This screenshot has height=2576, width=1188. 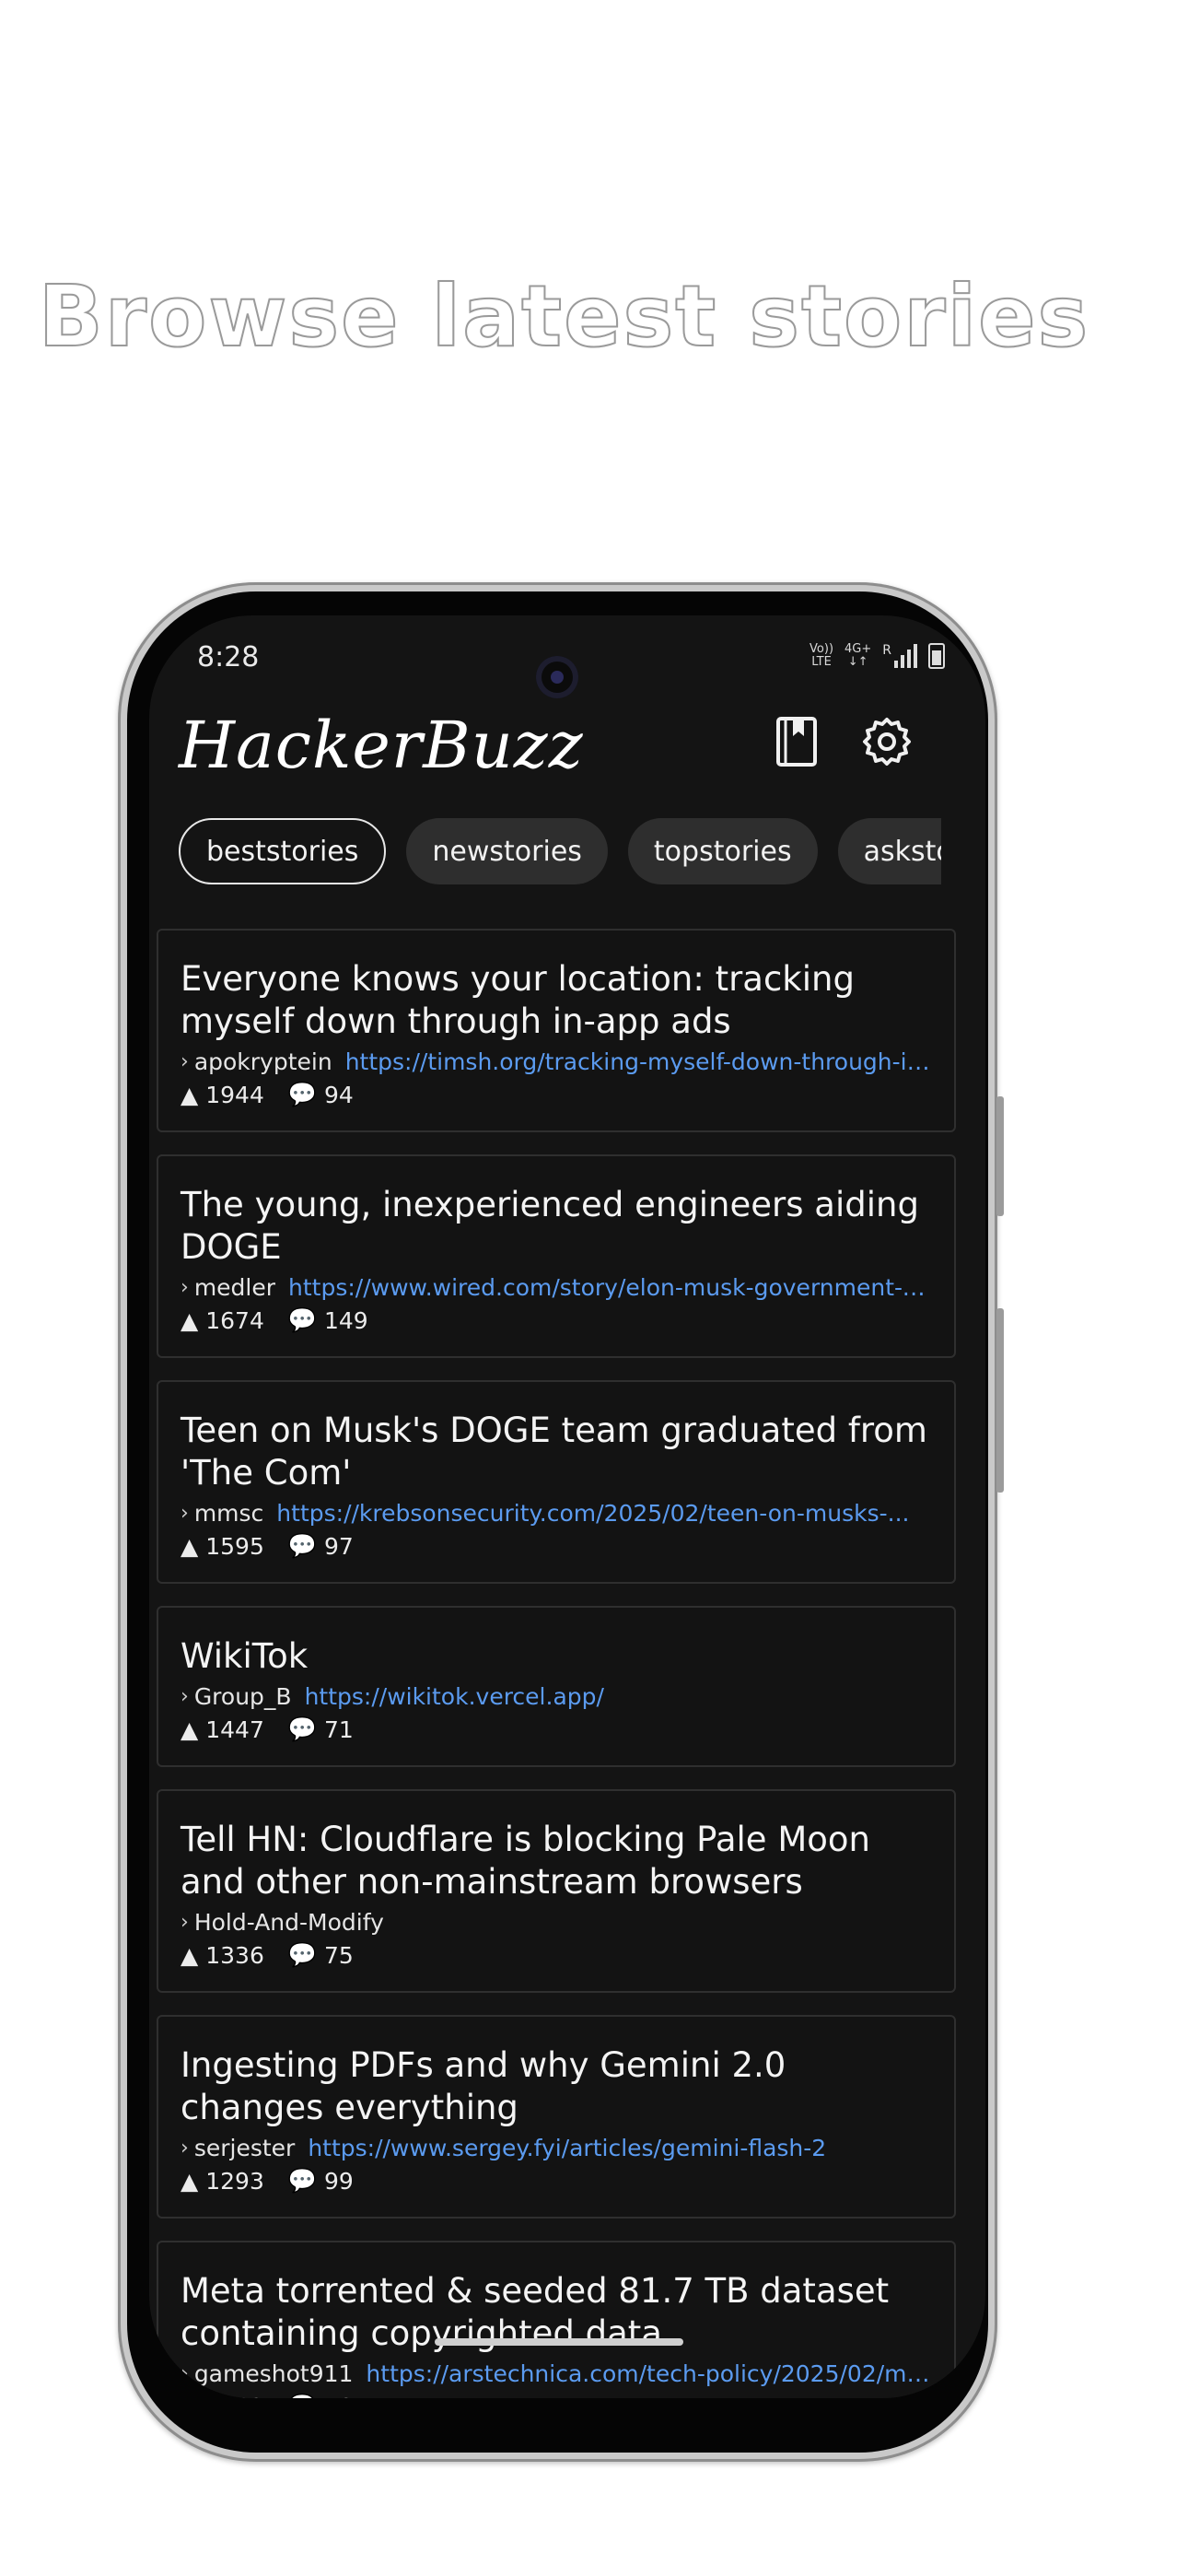 What do you see at coordinates (557, 677) in the screenshot?
I see `front-camera` at bounding box center [557, 677].